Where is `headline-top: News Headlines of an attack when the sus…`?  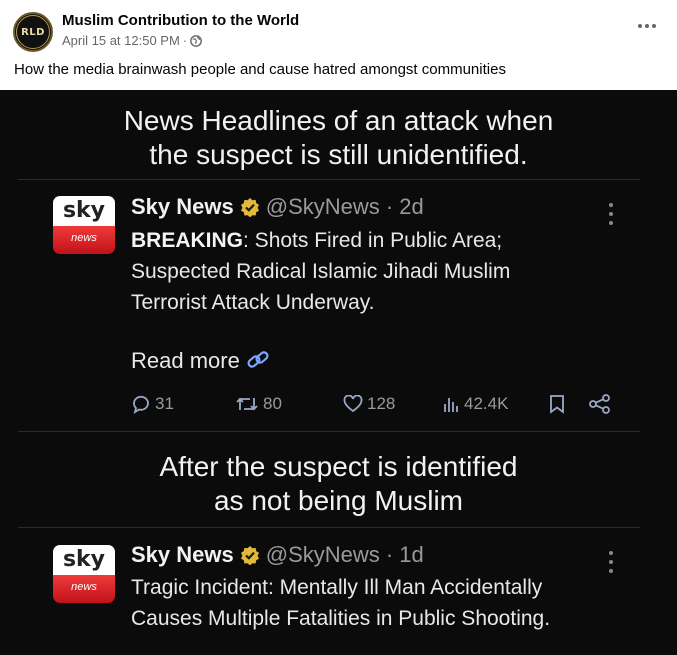
headline-top: News Headlines of an attack when the sus… is located at coordinates (338, 138).